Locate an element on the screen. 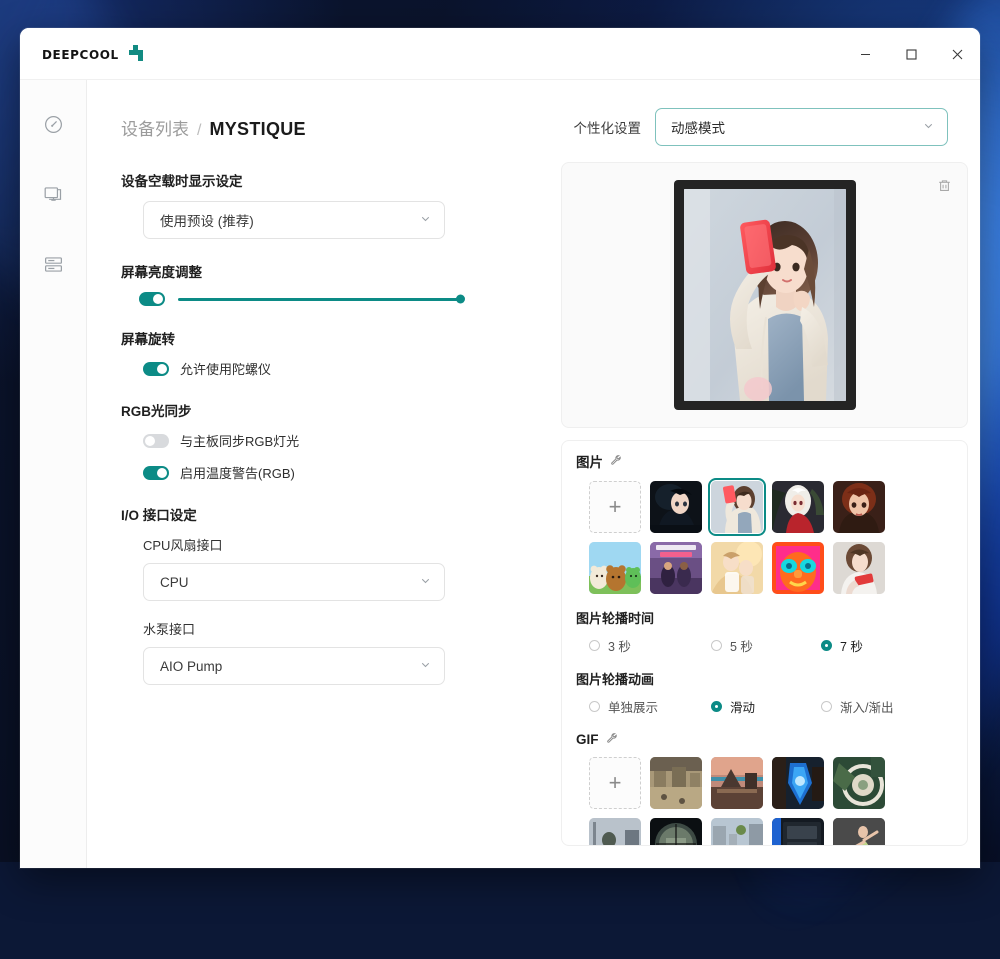  thumb-art-red-hair is located at coordinates (859, 507).